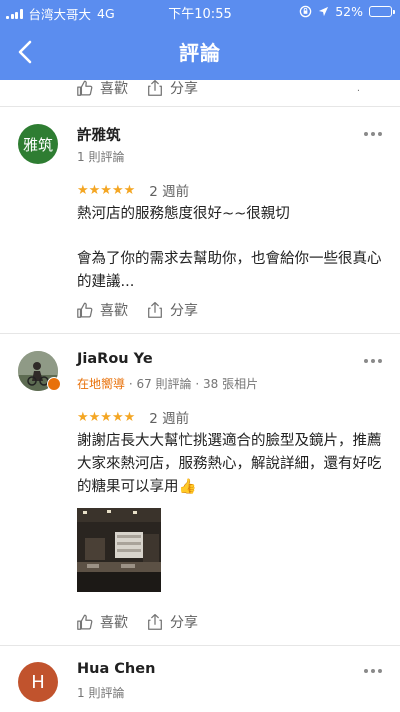  What do you see at coordinates (99, 134) in the screenshot?
I see `reviewer-name: 許雅筑` at bounding box center [99, 134].